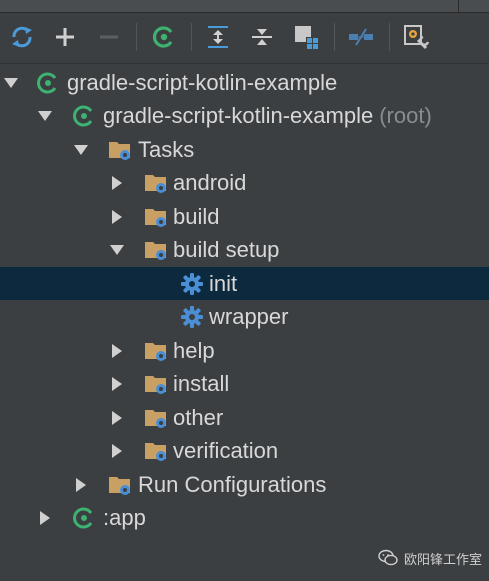  I want to click on expand-all-icon, so click(218, 37).